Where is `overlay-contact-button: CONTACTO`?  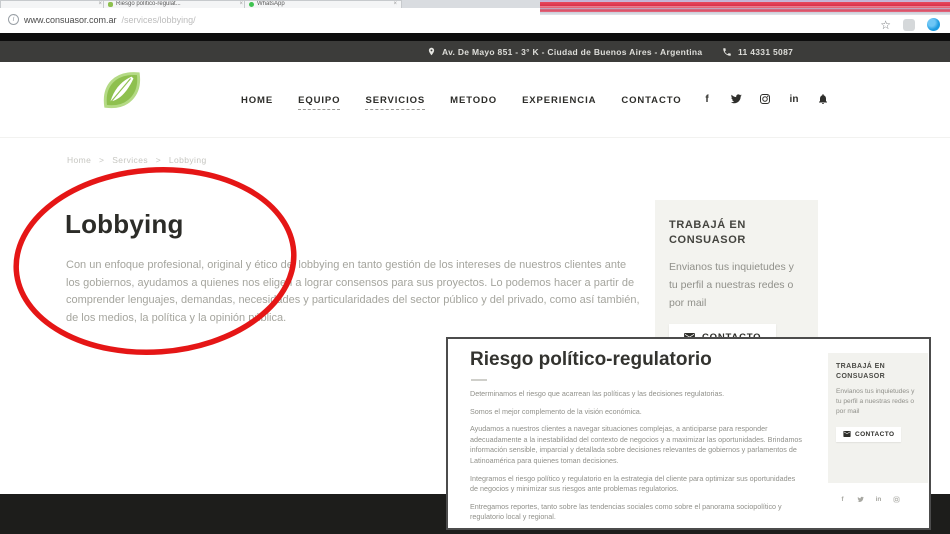
overlay-contact-button: CONTACTO is located at coordinates (869, 434).